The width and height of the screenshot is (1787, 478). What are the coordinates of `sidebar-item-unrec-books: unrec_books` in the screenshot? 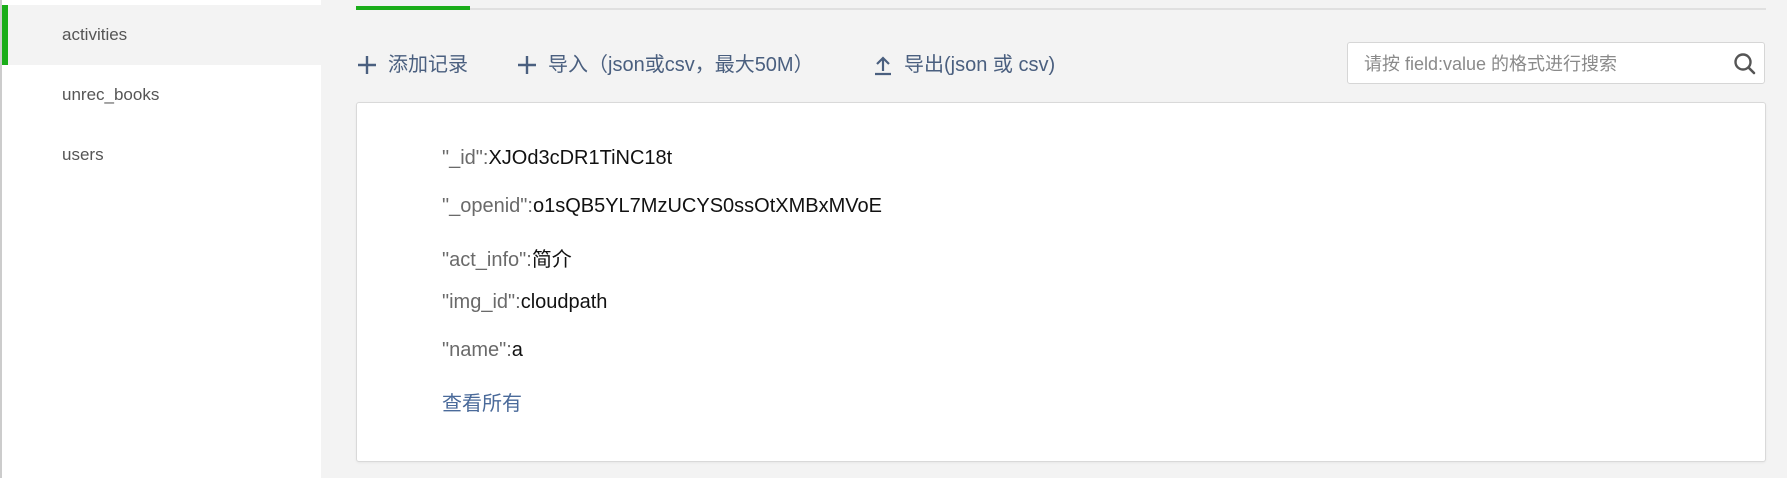 It's located at (160, 95).